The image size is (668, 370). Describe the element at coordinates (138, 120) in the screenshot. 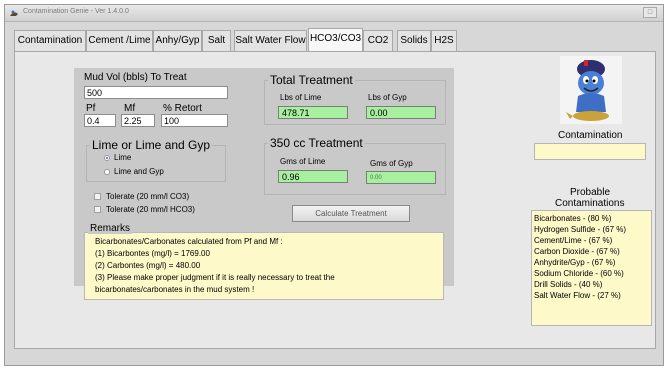

I see `mf-input: 2.25` at that location.